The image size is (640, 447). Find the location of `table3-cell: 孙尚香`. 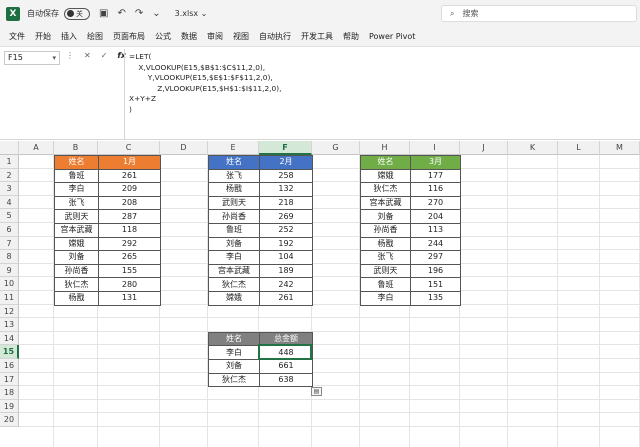

table3-cell: 孙尚香 is located at coordinates (385, 230).